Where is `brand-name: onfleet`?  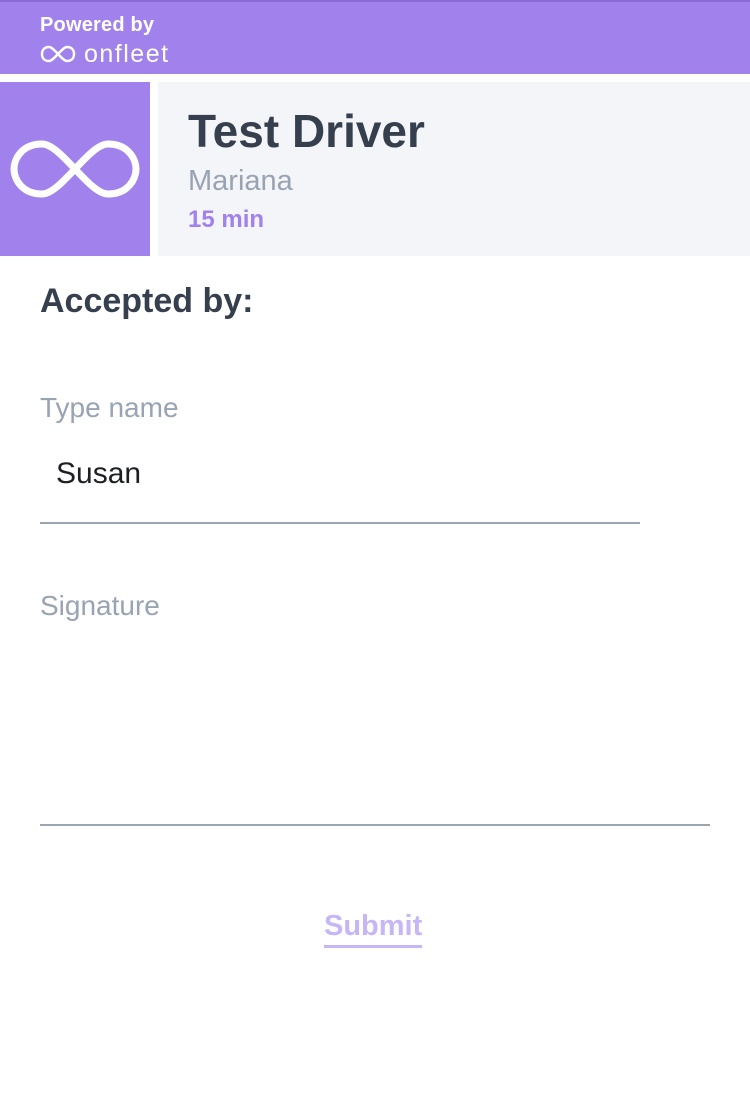 brand-name: onfleet is located at coordinates (127, 54).